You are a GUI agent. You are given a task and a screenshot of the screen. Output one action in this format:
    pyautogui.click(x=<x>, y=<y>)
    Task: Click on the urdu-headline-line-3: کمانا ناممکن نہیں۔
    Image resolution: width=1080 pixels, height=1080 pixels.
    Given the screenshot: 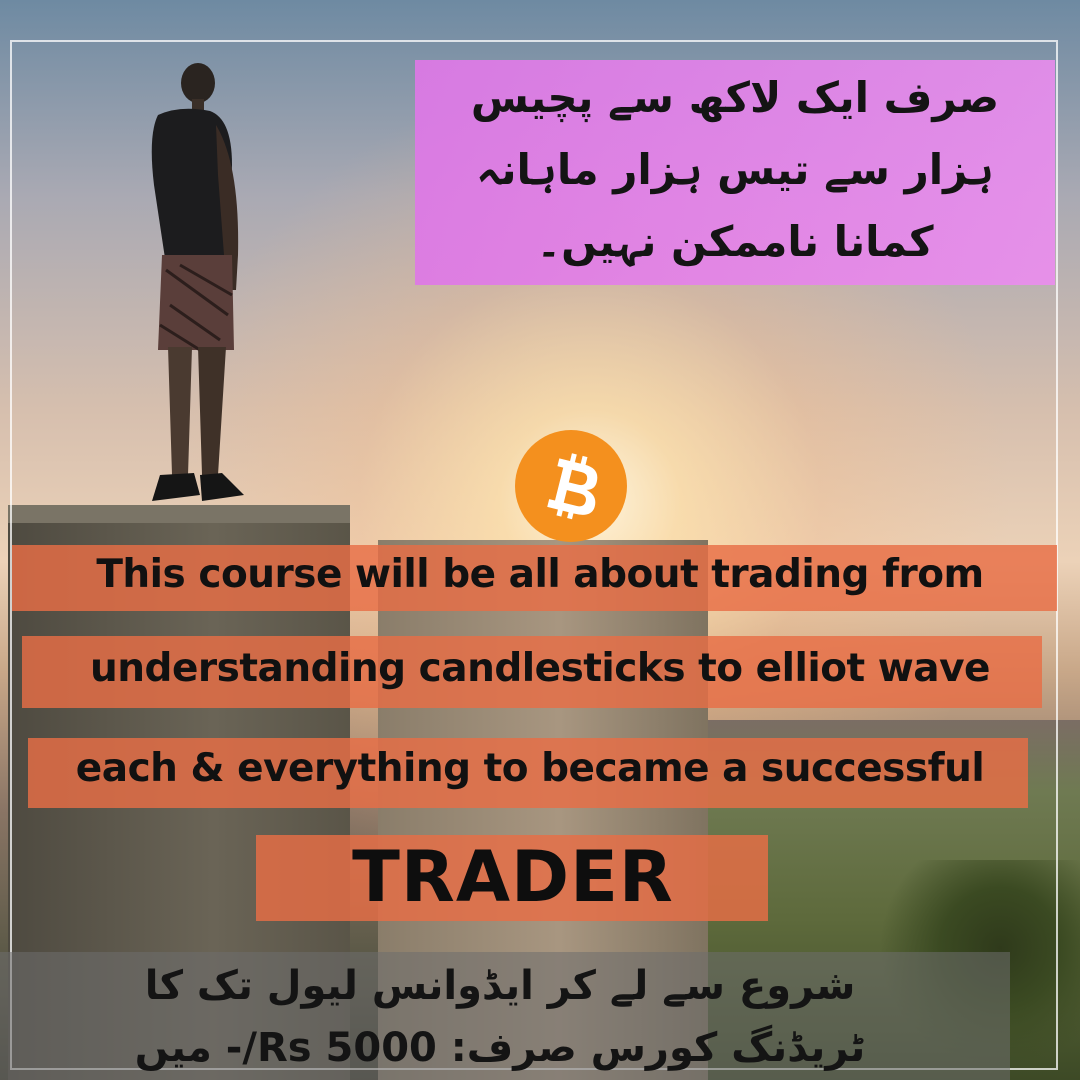 What is the action you would take?
    pyautogui.click(x=735, y=241)
    